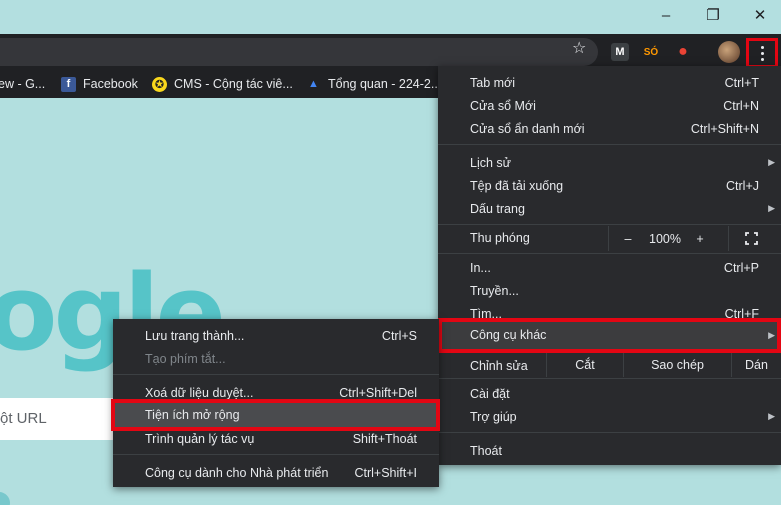 The height and width of the screenshot is (505, 781). Describe the element at coordinates (497, 208) in the screenshot. I see `menu-label: Dấu trang` at that location.